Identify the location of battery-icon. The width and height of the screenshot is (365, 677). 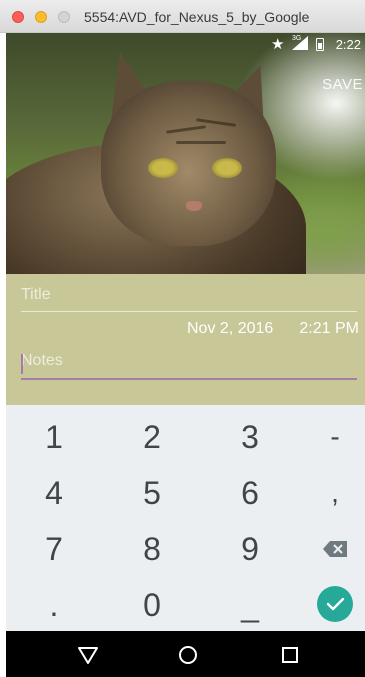
(320, 44).